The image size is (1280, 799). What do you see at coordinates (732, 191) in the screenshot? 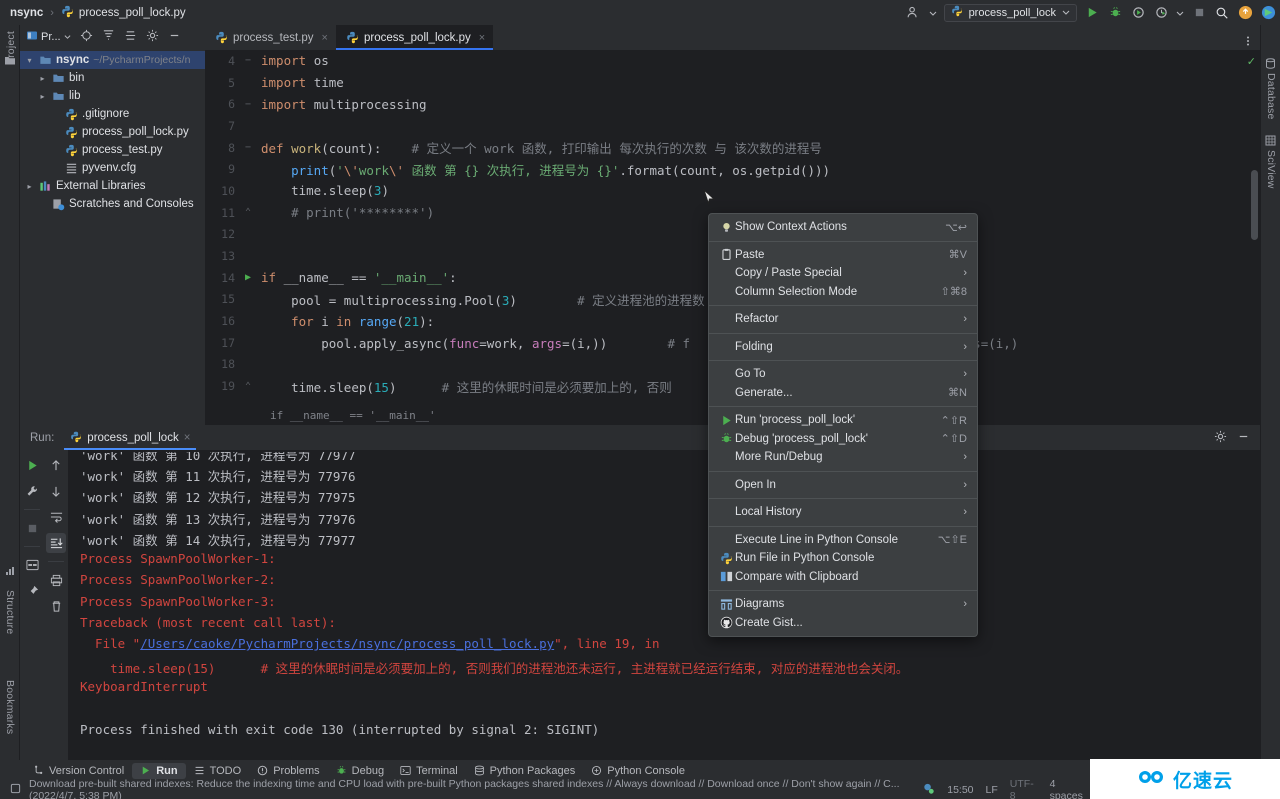
I see `code-line: 10 time.sleep(3)` at bounding box center [732, 191].